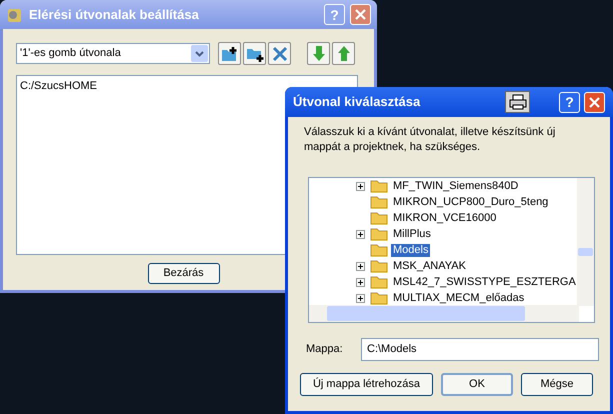  What do you see at coordinates (477, 384) in the screenshot?
I see `dialog-button: OK` at bounding box center [477, 384].